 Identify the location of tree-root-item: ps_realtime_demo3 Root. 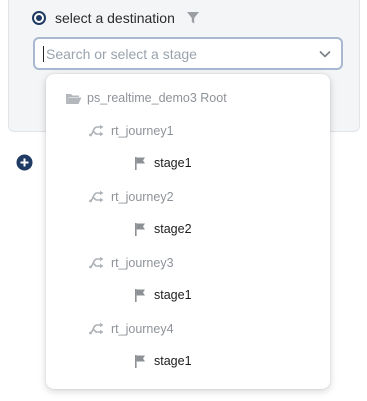
(145, 98).